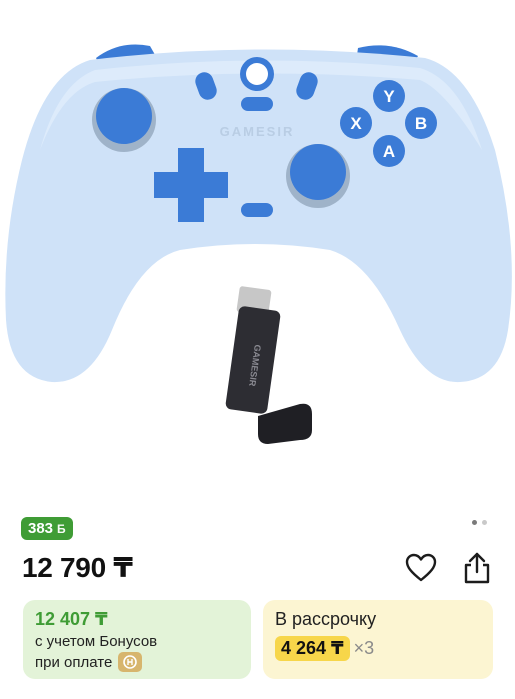  What do you see at coordinates (74, 662) in the screenshot?
I see `bonus-payment-note: при оплате` at bounding box center [74, 662].